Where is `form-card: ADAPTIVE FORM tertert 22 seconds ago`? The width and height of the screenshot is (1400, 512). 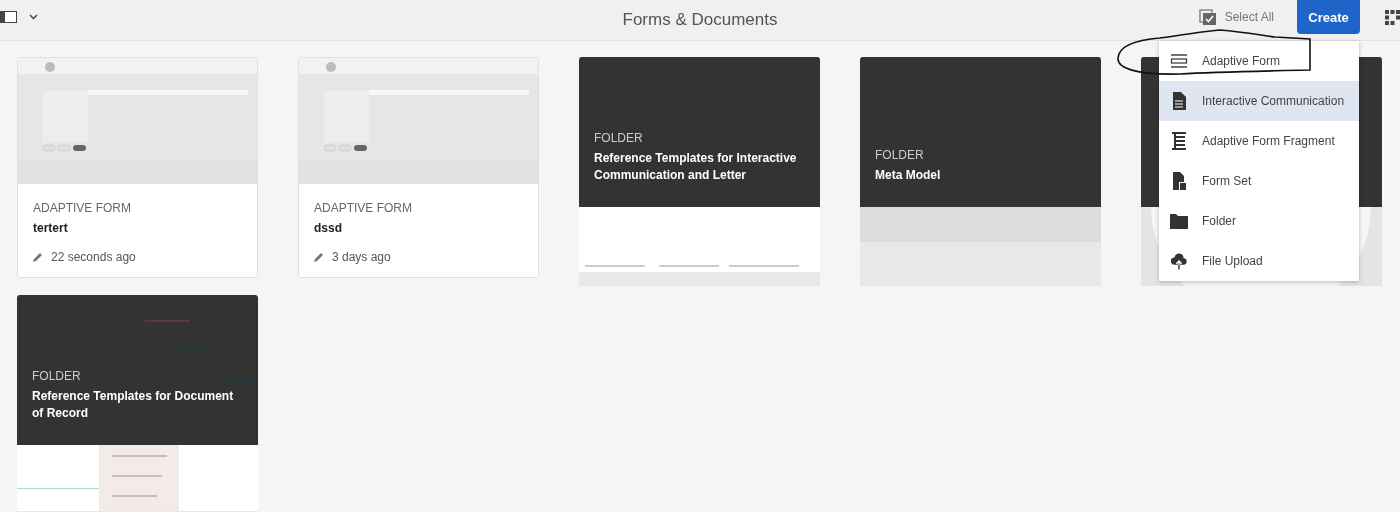 form-card: ADAPTIVE FORM tertert 22 seconds ago is located at coordinates (137, 167).